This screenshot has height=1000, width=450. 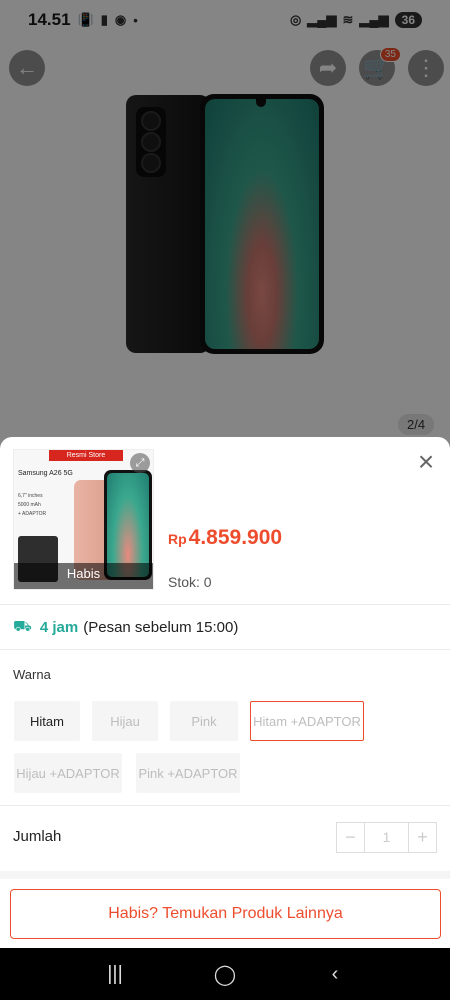 I want to click on quantity-stepper: − 1 +, so click(x=386, y=837).